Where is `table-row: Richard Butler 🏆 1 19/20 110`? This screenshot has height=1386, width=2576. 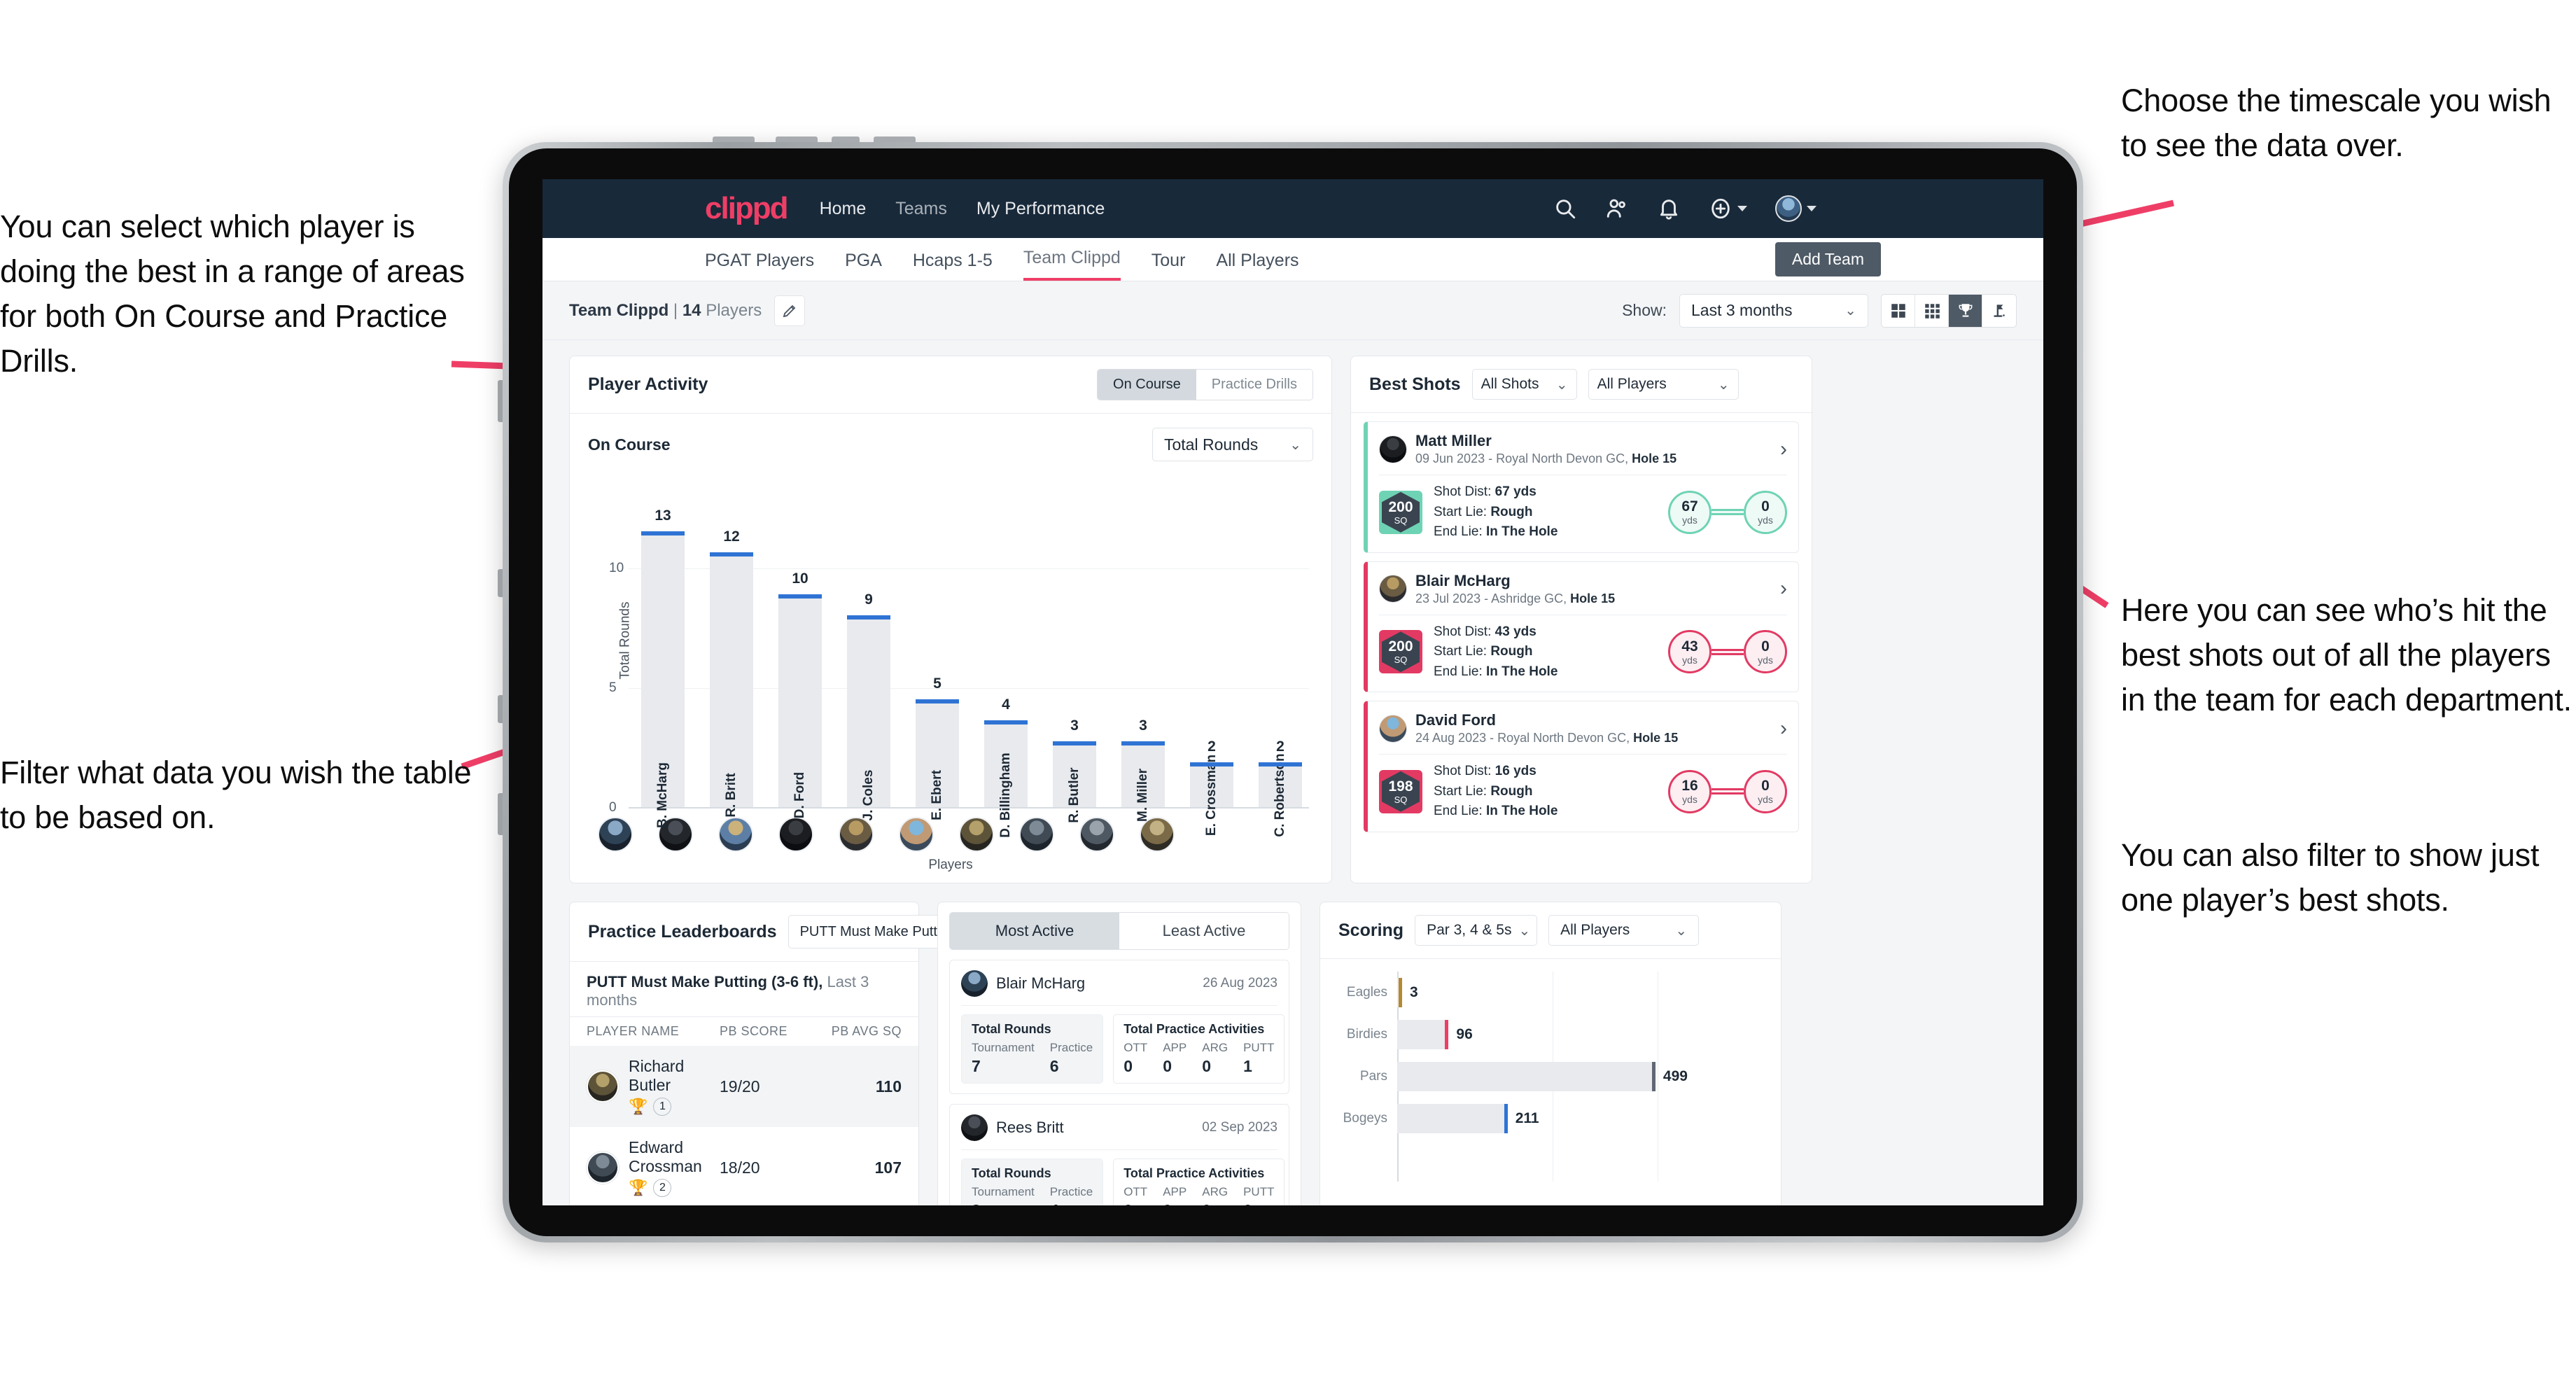
table-row: Richard Butler 🏆 1 19/20 110 is located at coordinates (744, 1086).